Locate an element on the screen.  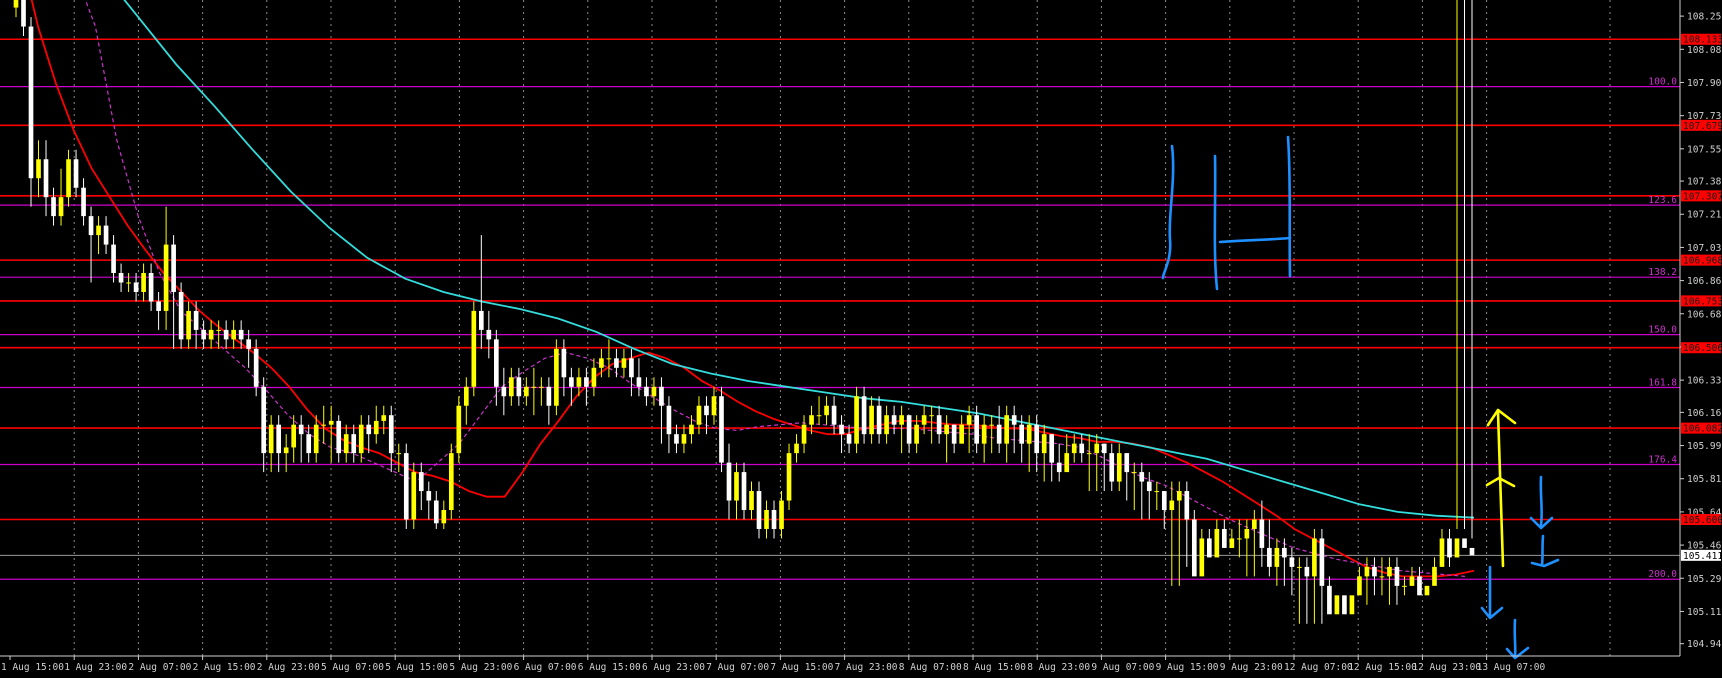
y-tick-label: 107.555 is located at coordinates (1704, 149).